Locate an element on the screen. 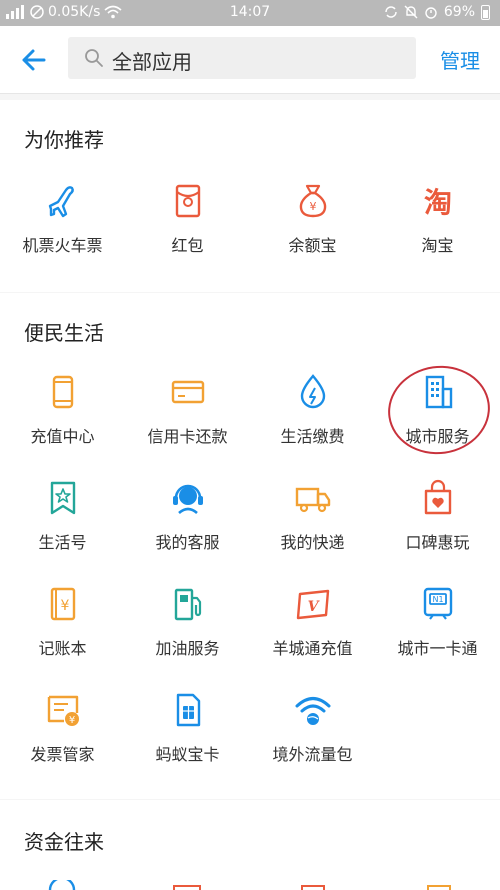 This screenshot has width=500, height=890. headset-icon is located at coordinates (187, 499).